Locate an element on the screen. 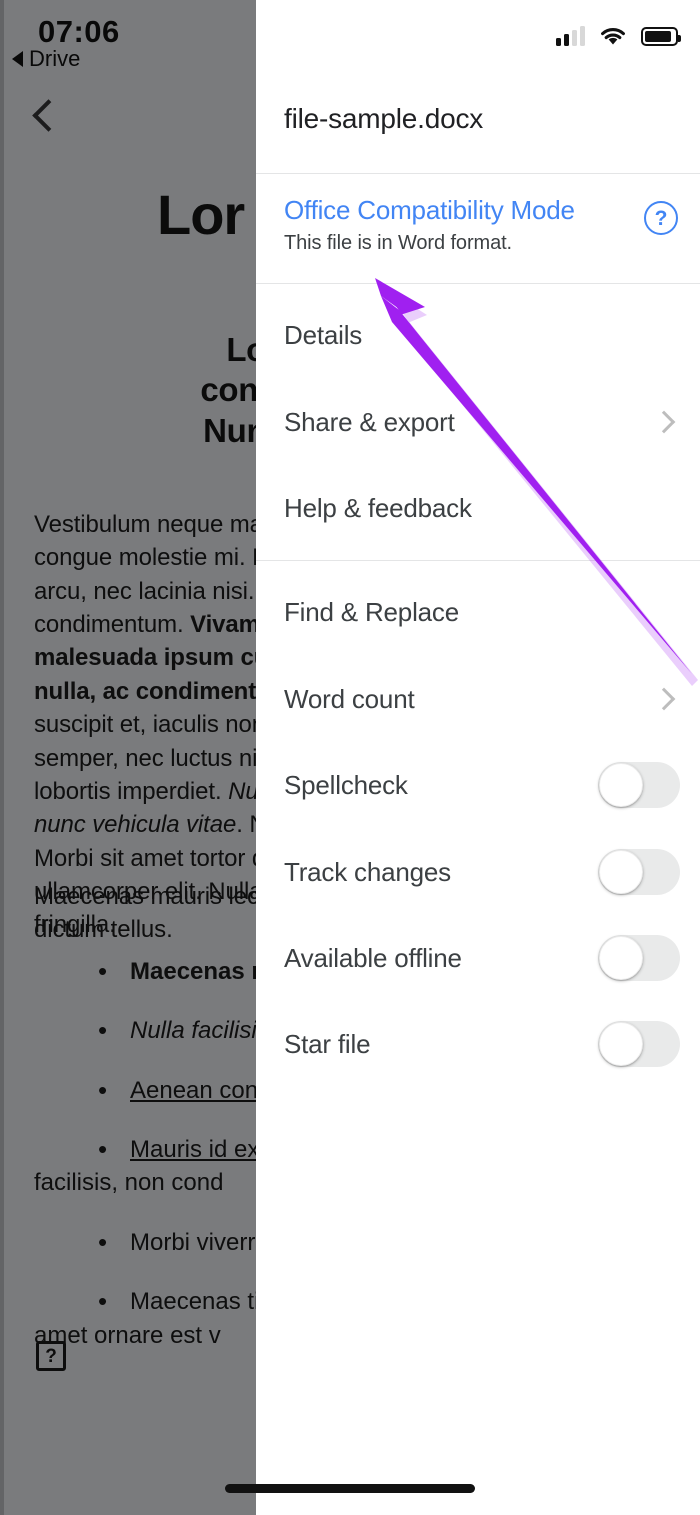 The width and height of the screenshot is (700, 1515). office-compatibility-mode-subtitle: This file is in Word format. is located at coordinates (398, 243).